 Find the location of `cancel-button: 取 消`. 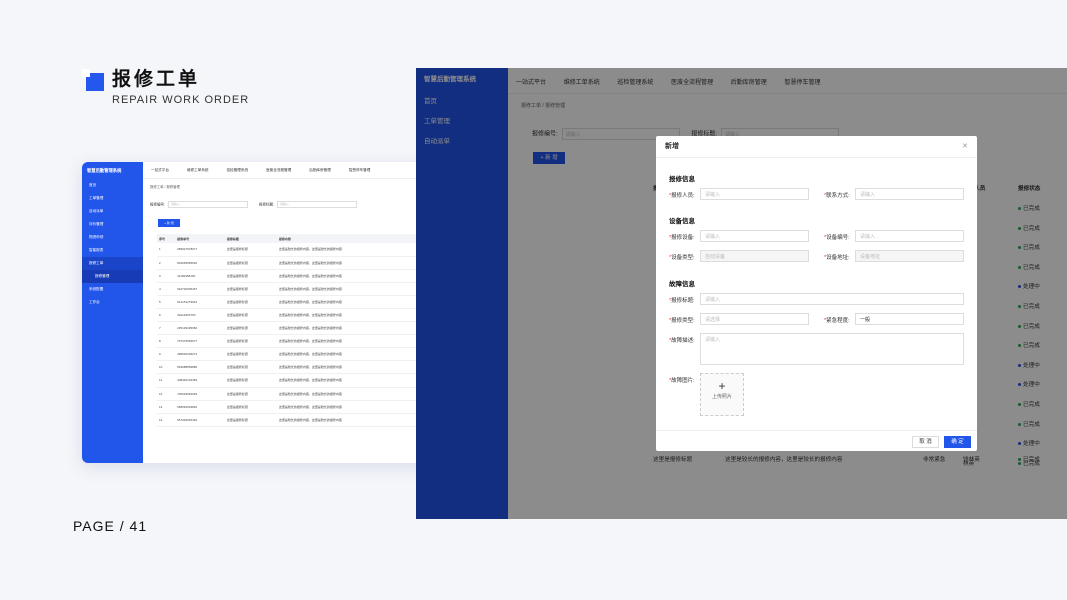

cancel-button: 取 消 is located at coordinates (925, 442).